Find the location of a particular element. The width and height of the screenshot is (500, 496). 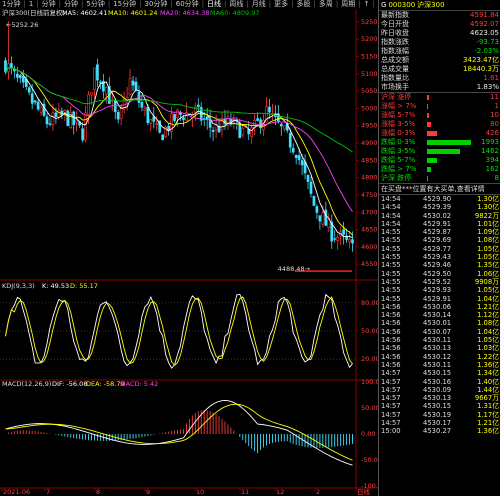

toolbar-item: 多周 is located at coordinates (326, 4).